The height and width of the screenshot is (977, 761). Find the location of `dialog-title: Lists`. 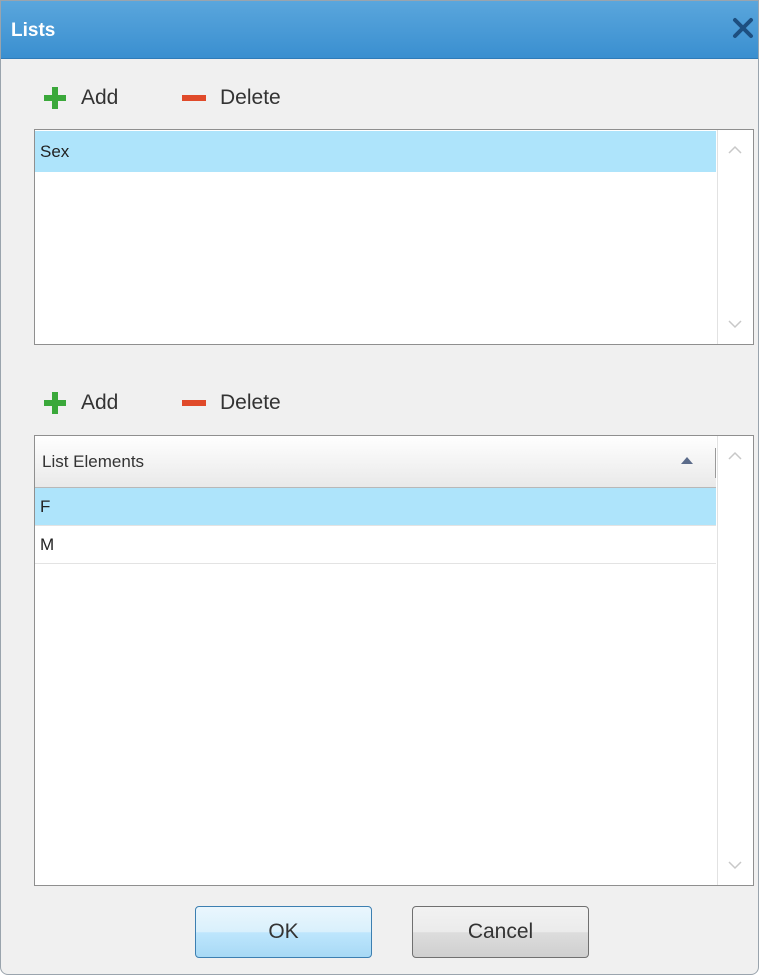

dialog-title: Lists is located at coordinates (33, 30).